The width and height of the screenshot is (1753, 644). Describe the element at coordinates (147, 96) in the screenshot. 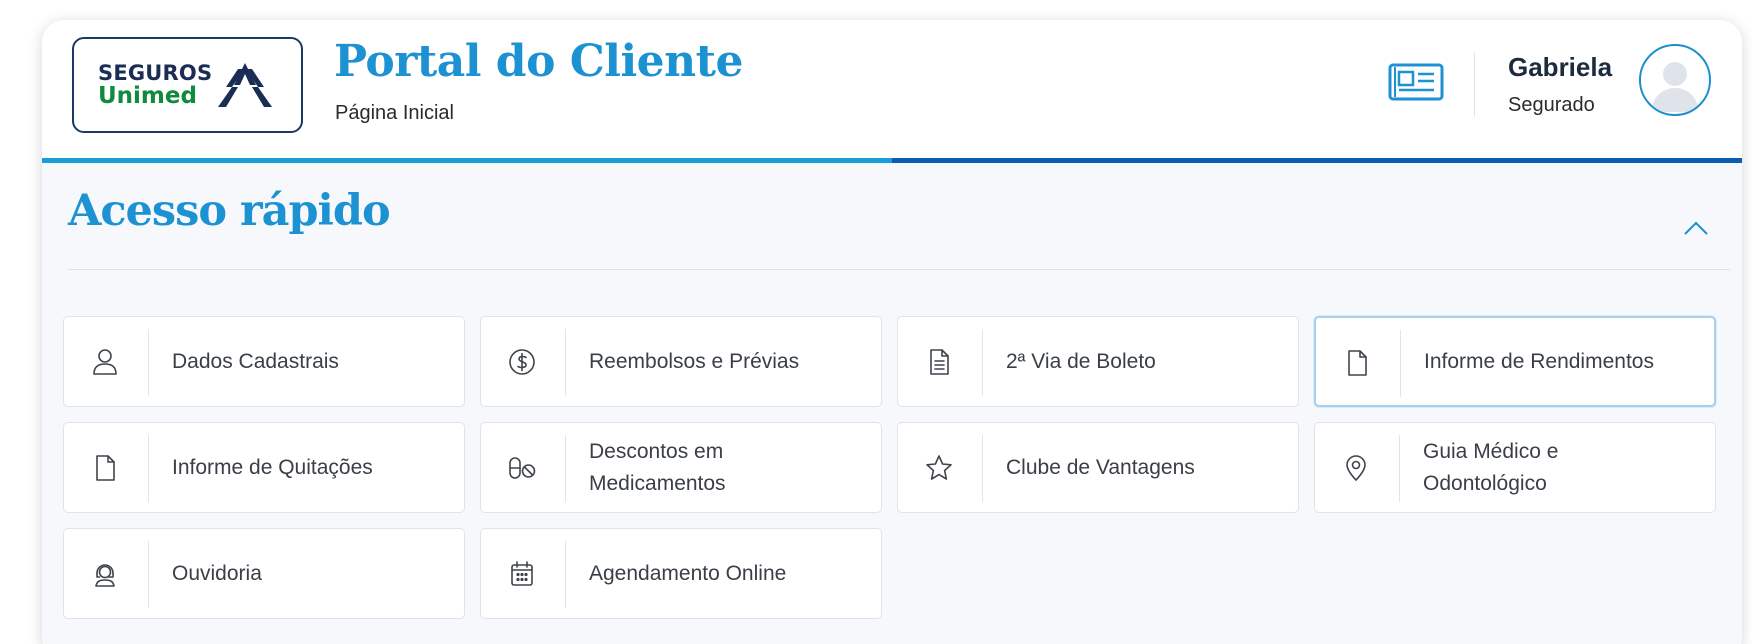

I see `logo-text-unimed: Unimed` at that location.